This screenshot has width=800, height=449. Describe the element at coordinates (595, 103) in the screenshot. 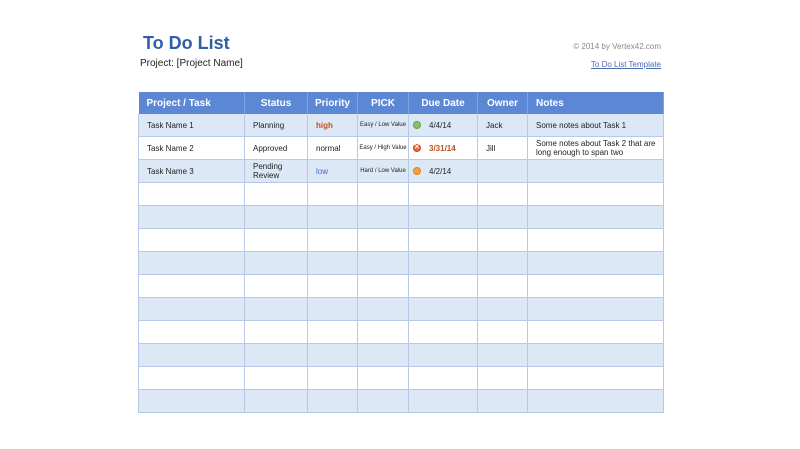

I see `col-header-notes: Notes` at that location.